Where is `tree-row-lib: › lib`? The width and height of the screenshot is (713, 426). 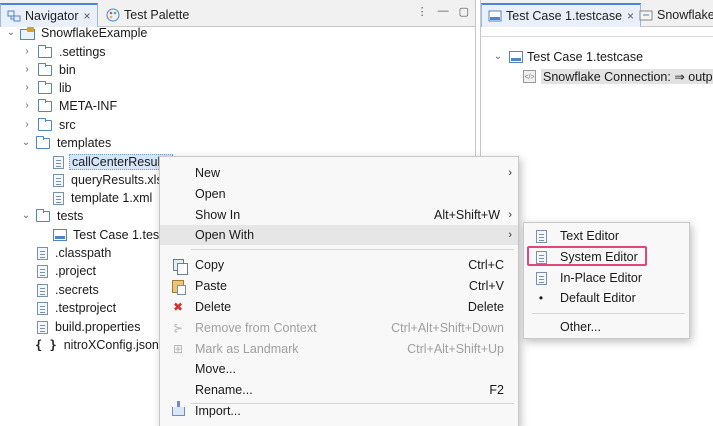
tree-row-lib: › lib is located at coordinates (48, 88).